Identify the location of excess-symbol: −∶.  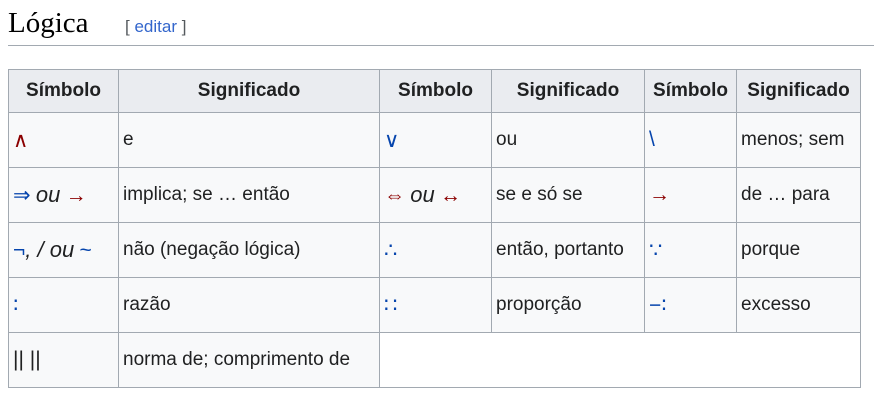
(658, 305).